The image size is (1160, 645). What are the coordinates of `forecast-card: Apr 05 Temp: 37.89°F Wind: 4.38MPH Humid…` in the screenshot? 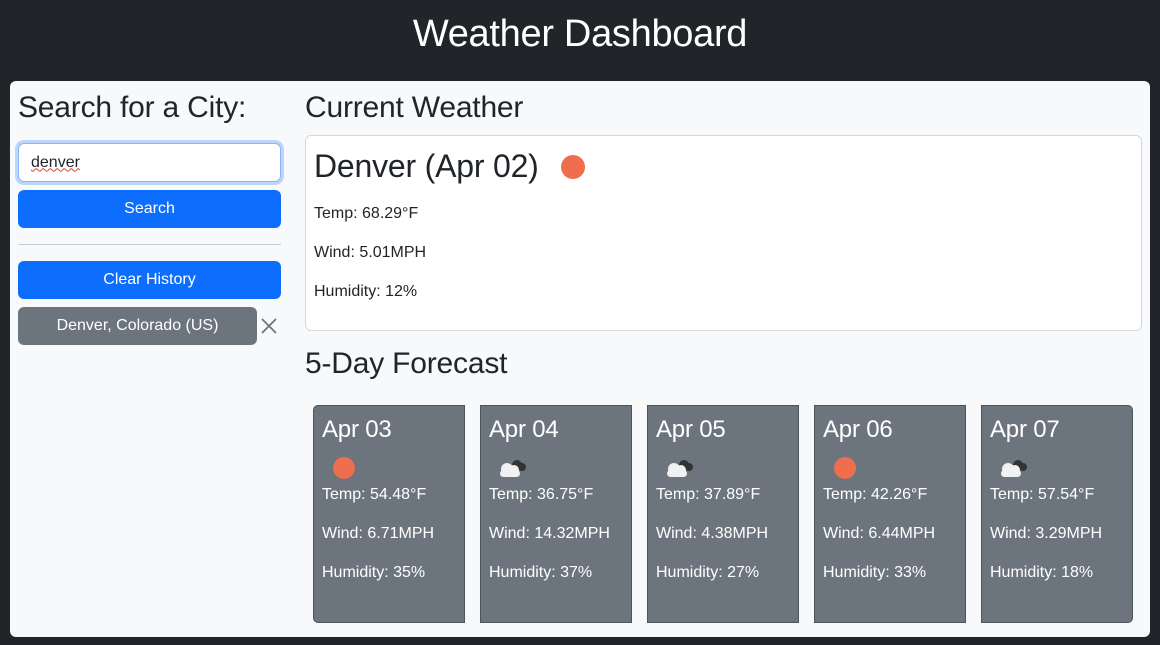 It's located at (723, 514).